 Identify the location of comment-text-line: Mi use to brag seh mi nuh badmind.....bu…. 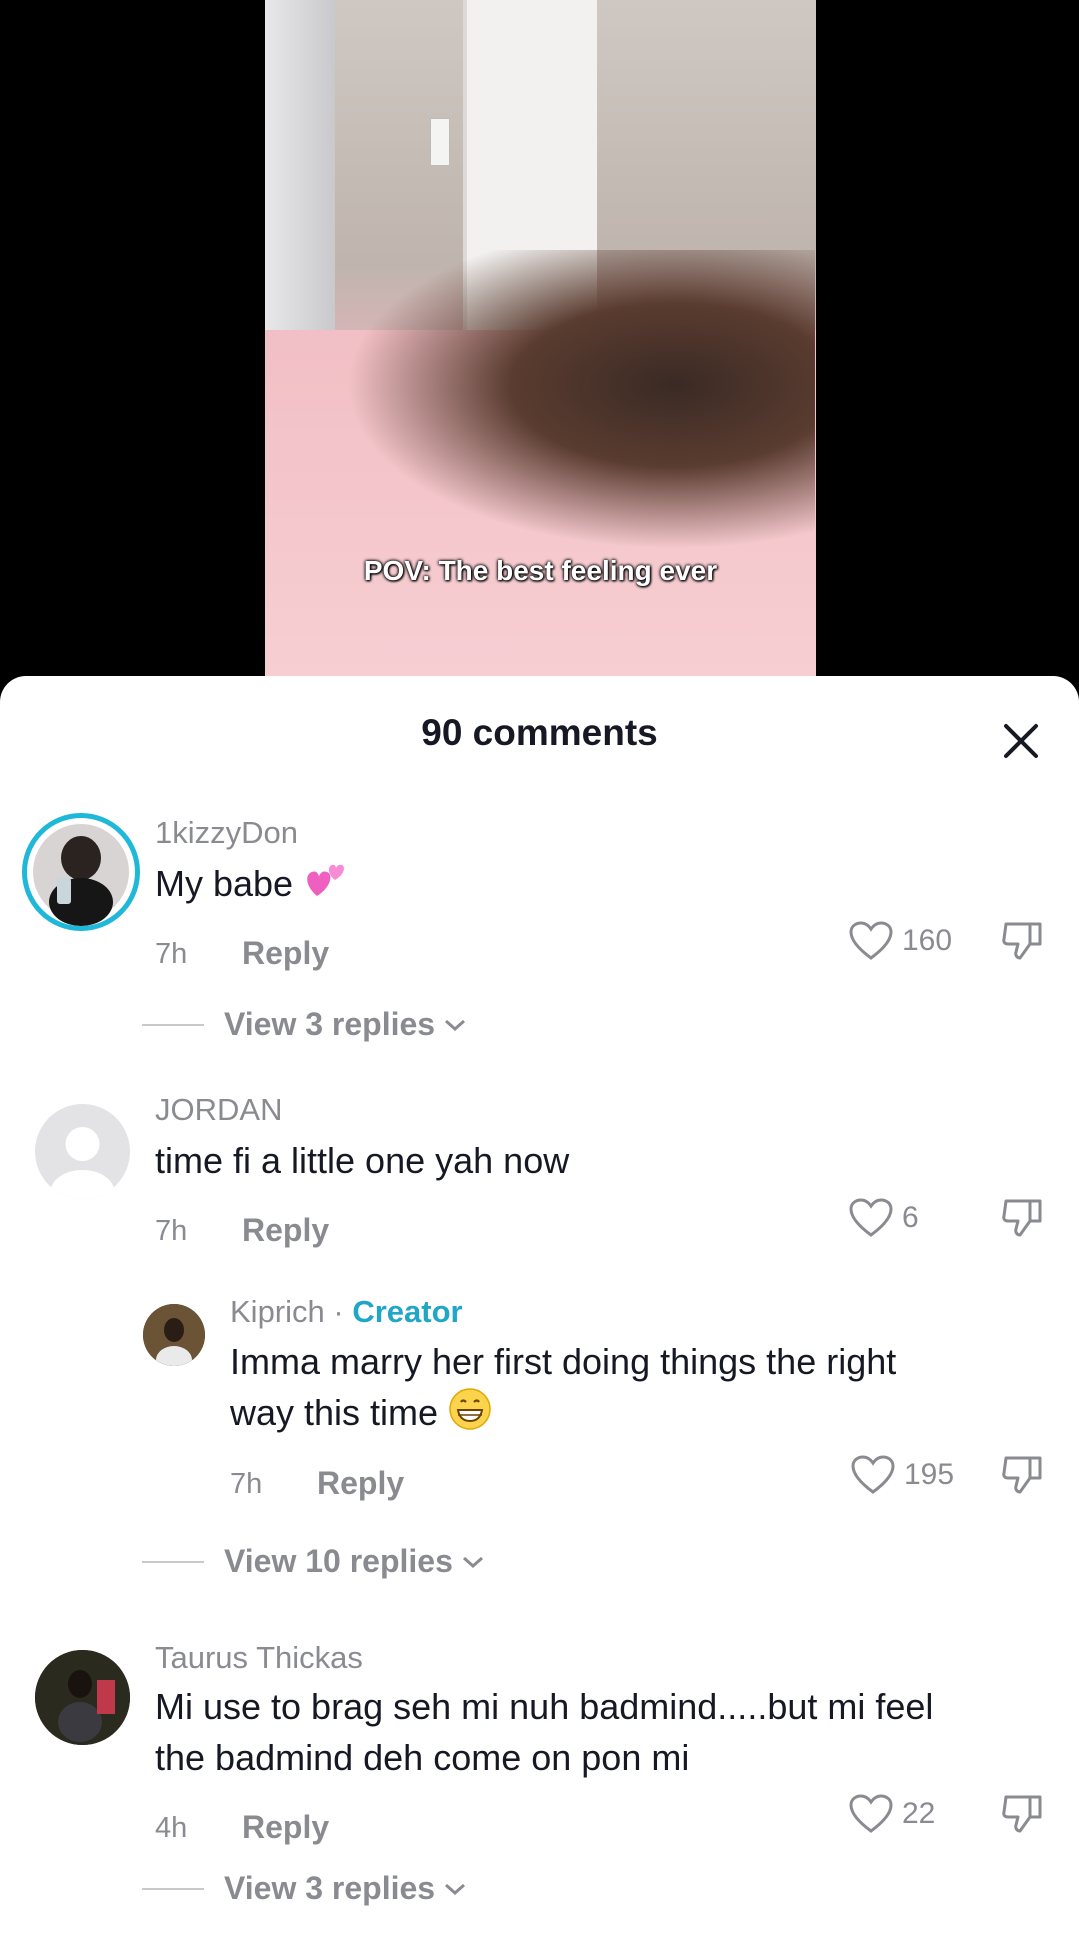
(544, 1706).